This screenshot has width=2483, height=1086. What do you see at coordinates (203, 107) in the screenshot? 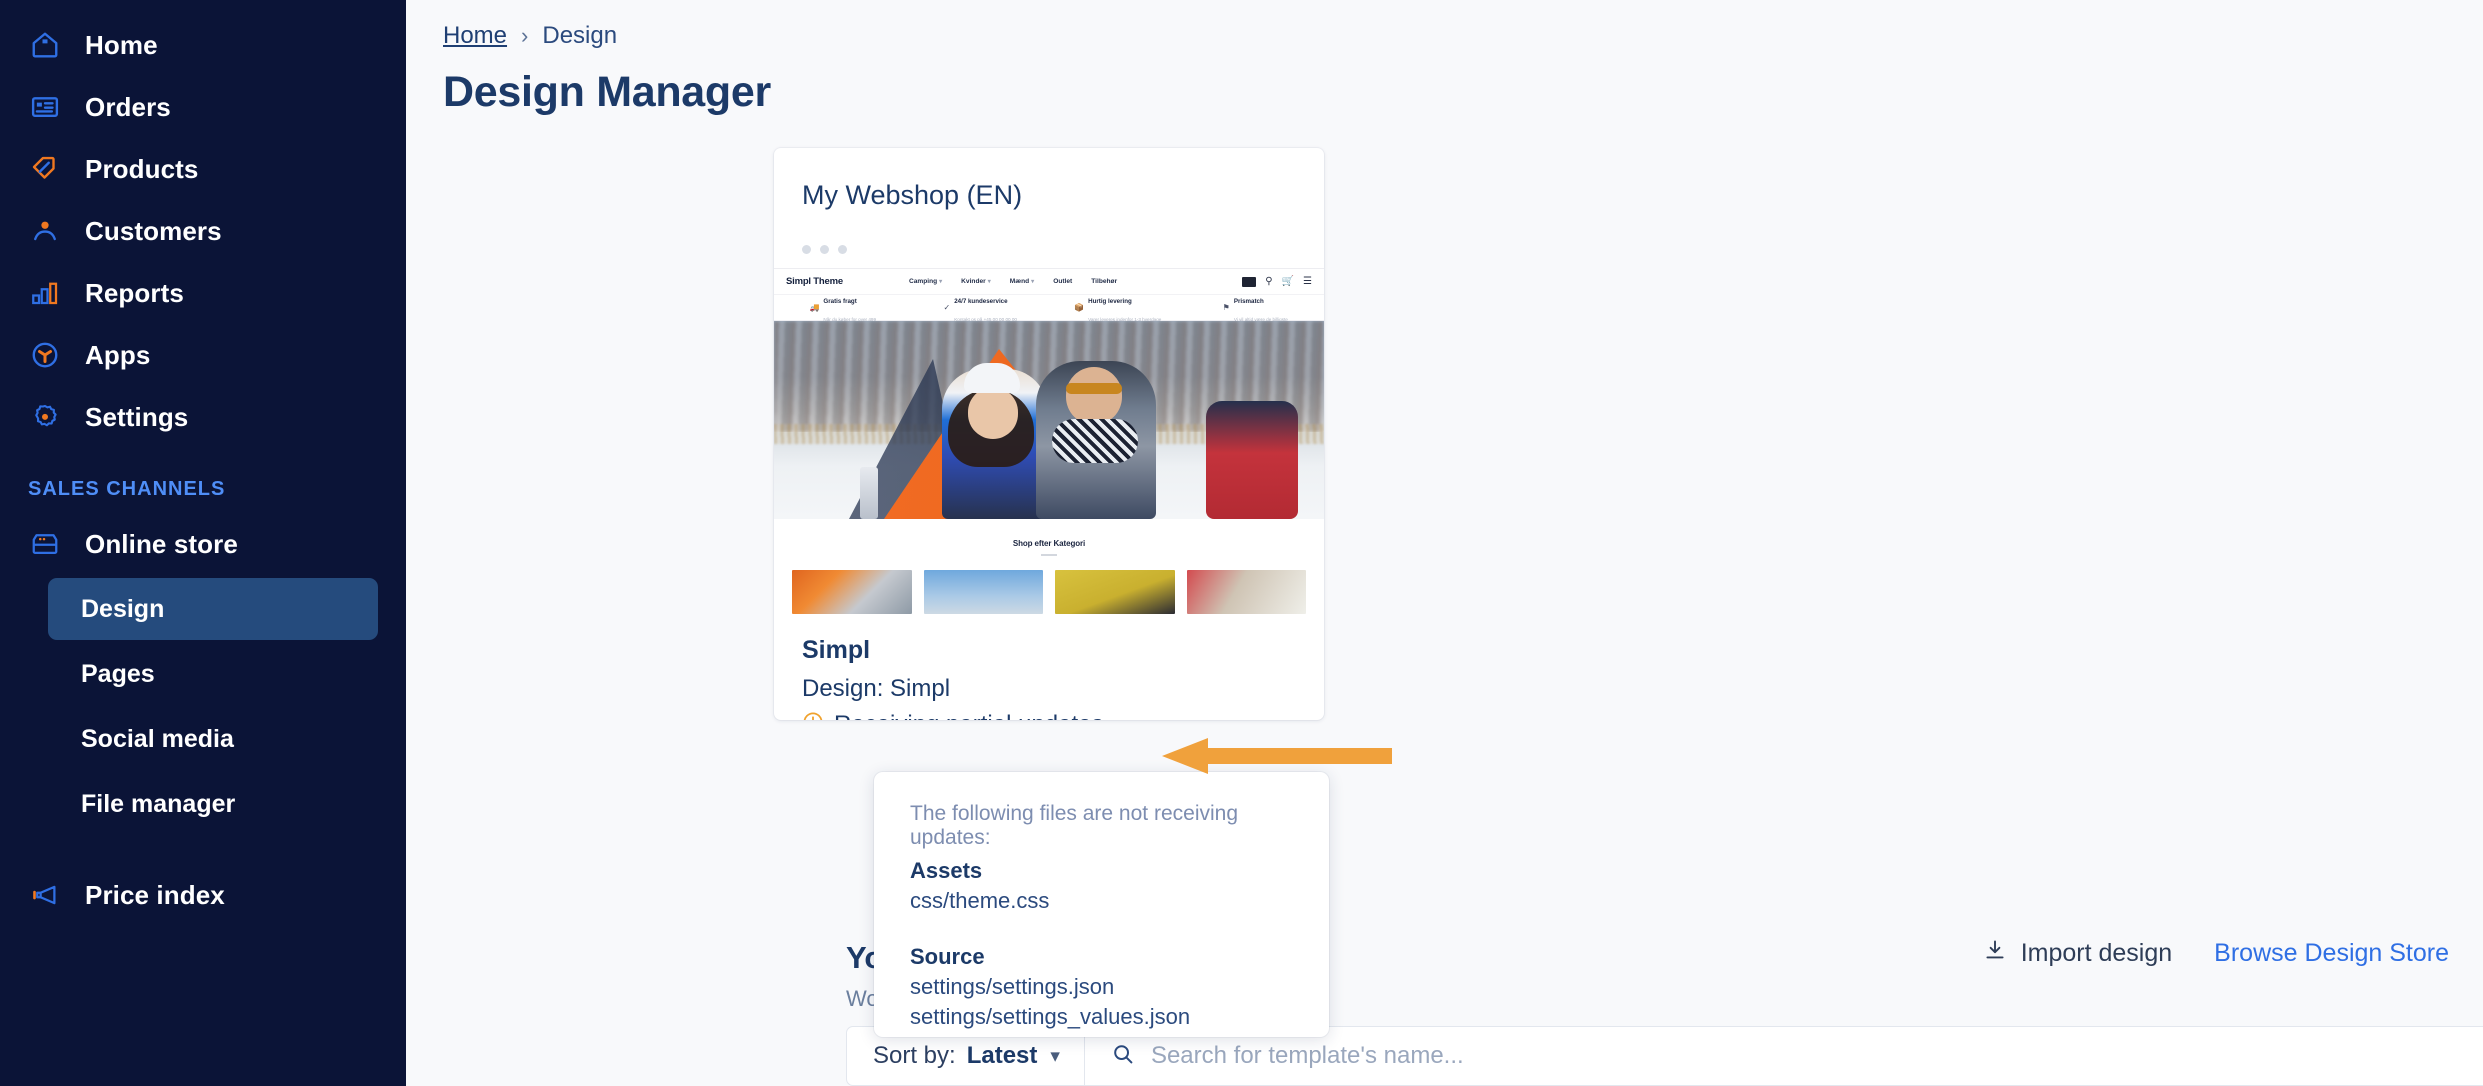
I see `sidebar-item-orders: Orders` at bounding box center [203, 107].